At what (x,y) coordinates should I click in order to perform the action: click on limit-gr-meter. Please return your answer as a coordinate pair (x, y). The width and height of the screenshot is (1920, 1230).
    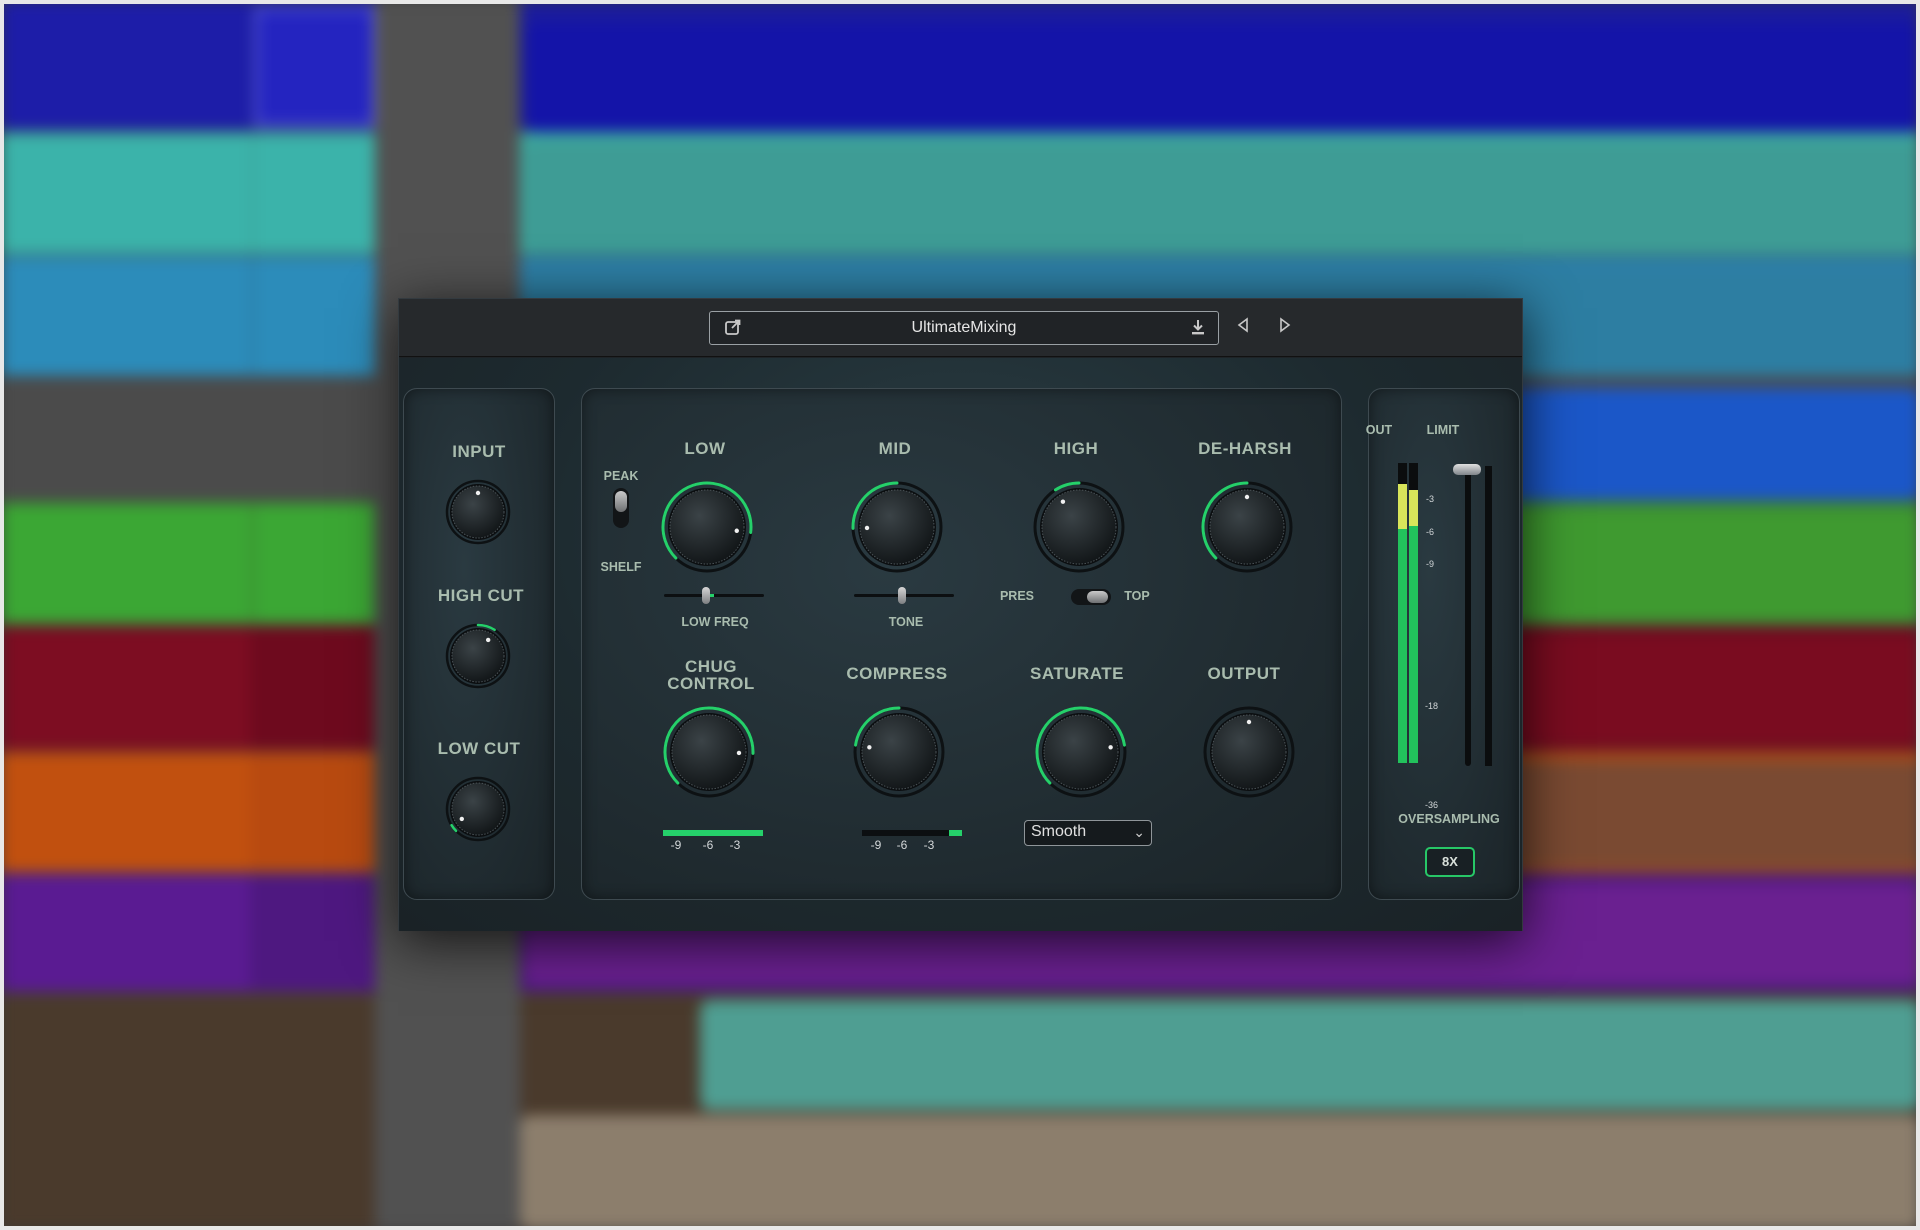
    Looking at the image, I should click on (1488, 616).